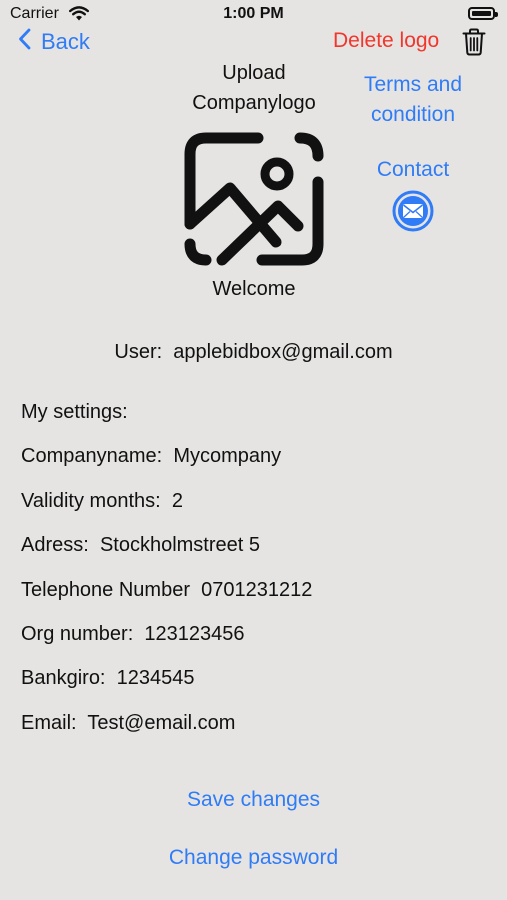 This screenshot has height=900, width=507. What do you see at coordinates (413, 211) in the screenshot?
I see `envelope-icon` at bounding box center [413, 211].